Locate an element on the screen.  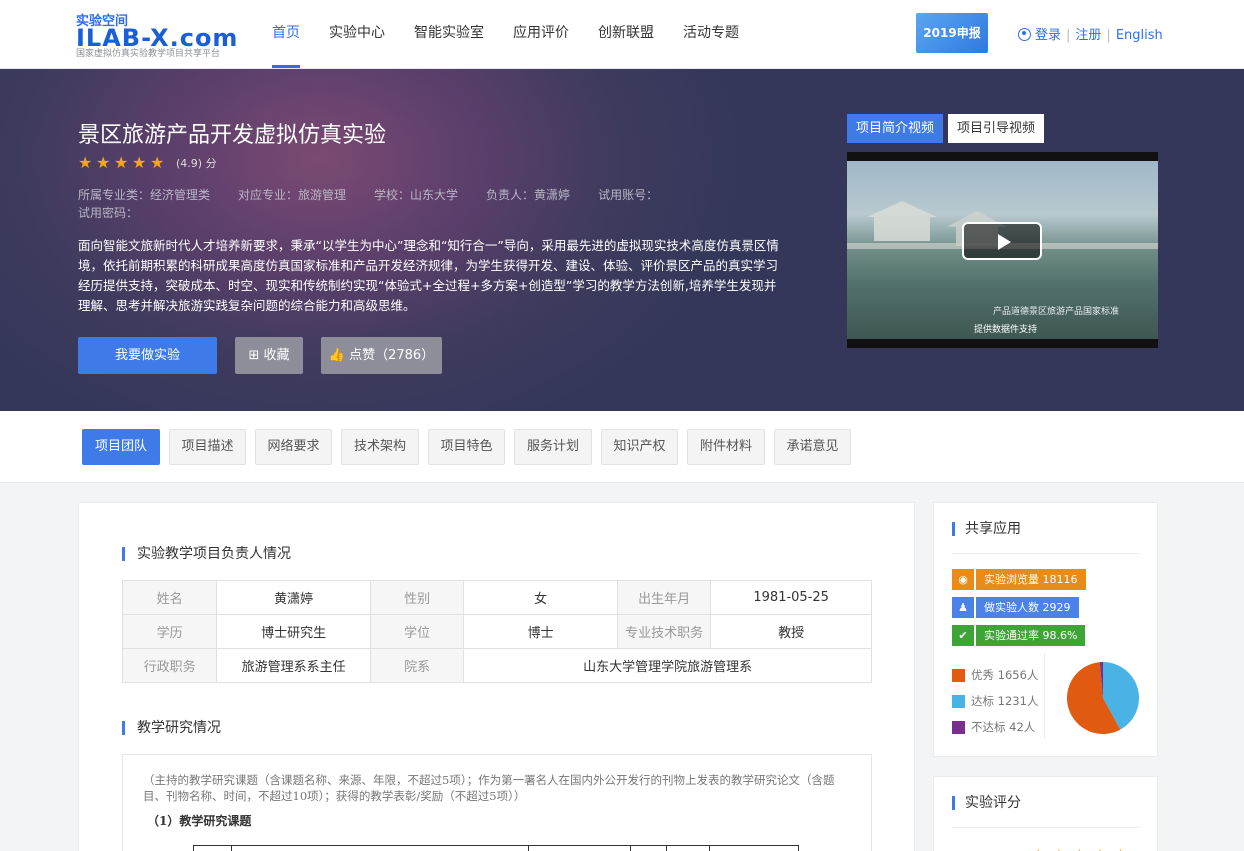
stat-views: ◉ 实验浏览量 18116 is located at coordinates (1019, 579).